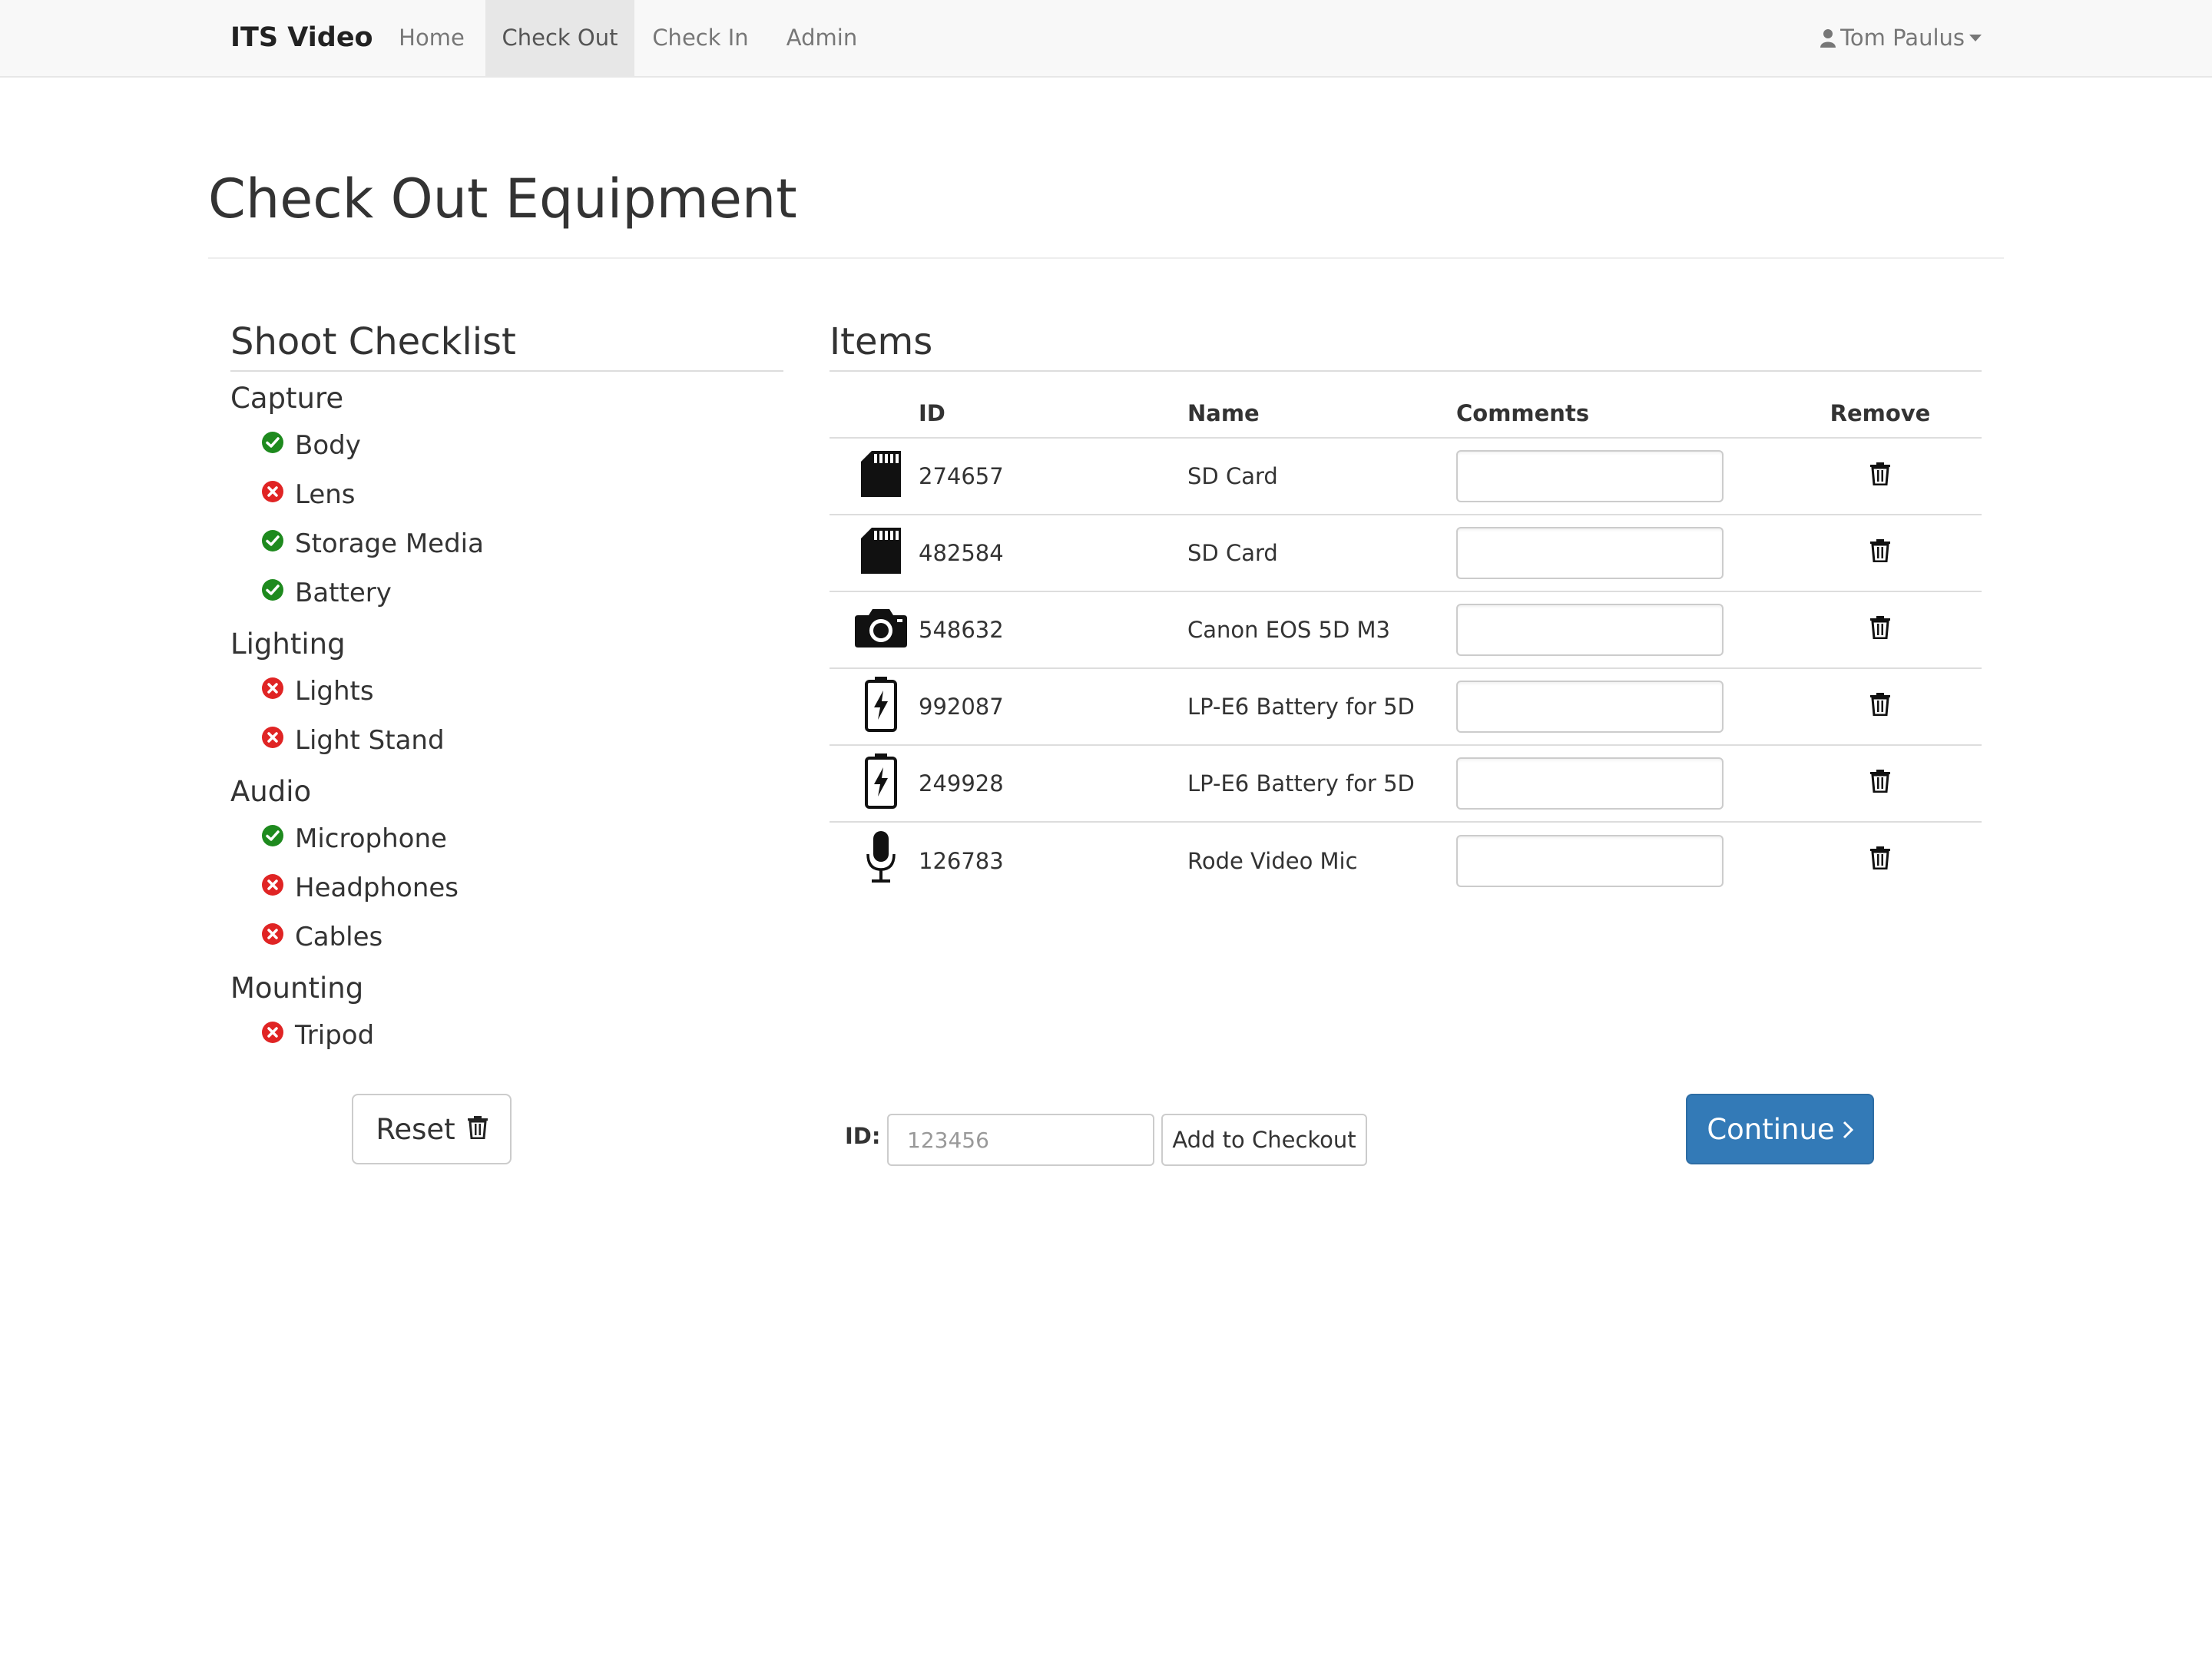  I want to click on table-row: 992087 LP-E6 Battery for 5D, so click(1406, 707).